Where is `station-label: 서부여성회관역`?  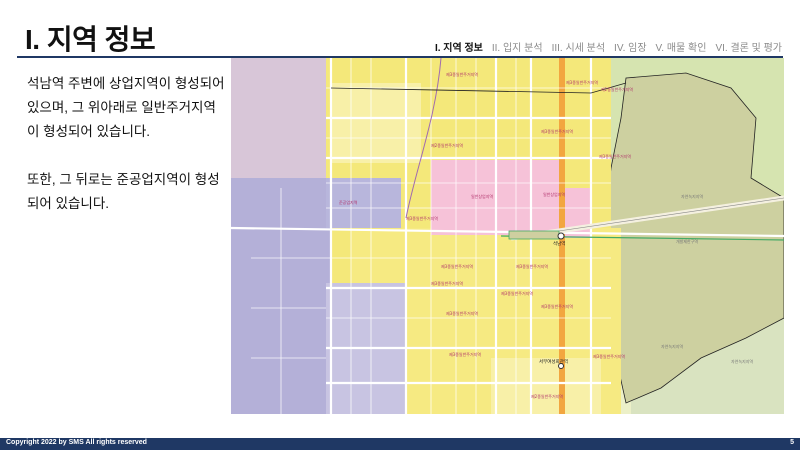
station-label: 서부여성회관역 is located at coordinates (553, 361).